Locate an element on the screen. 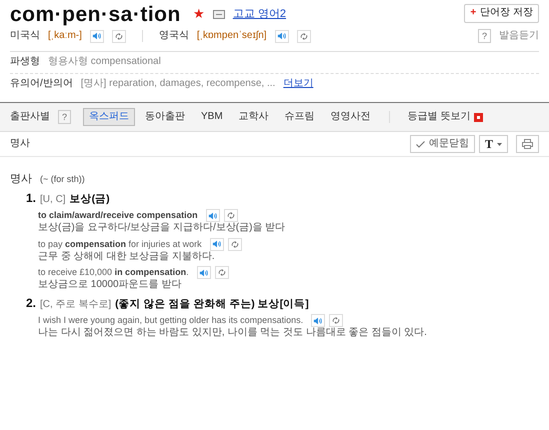  derived-text: 형용사형 compensational is located at coordinates (104, 62).